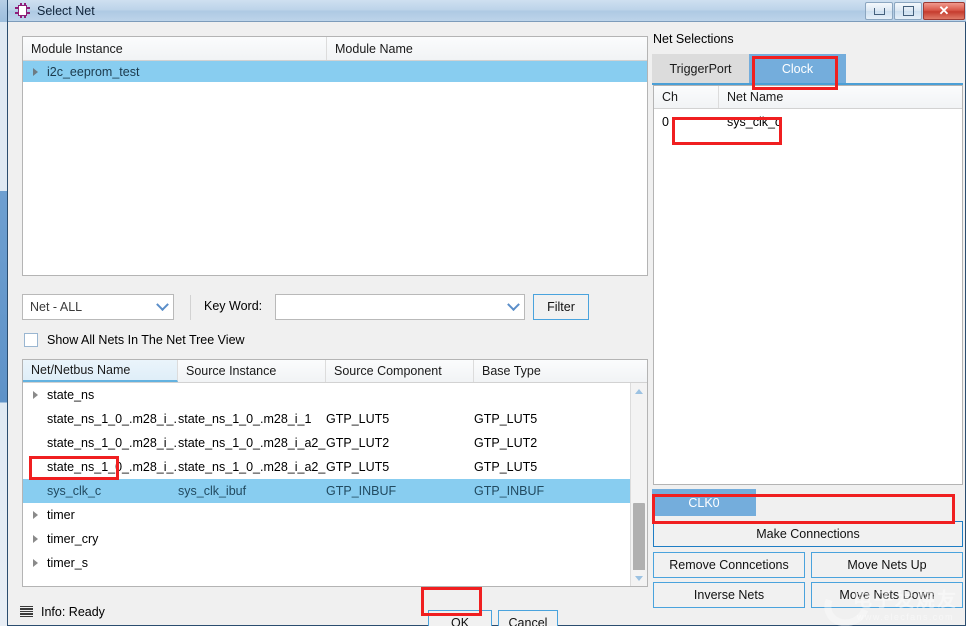 The image size is (966, 626). Describe the element at coordinates (67, 563) in the screenshot. I see `net-name-label: timer_s` at that location.